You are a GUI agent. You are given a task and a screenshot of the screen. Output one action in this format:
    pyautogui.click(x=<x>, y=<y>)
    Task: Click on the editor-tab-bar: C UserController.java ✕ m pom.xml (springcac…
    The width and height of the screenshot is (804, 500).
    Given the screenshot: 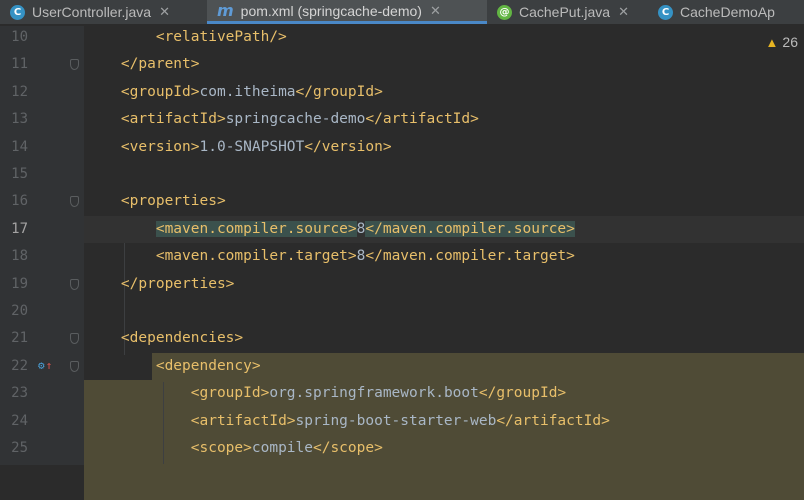 What is the action you would take?
    pyautogui.click(x=402, y=12)
    